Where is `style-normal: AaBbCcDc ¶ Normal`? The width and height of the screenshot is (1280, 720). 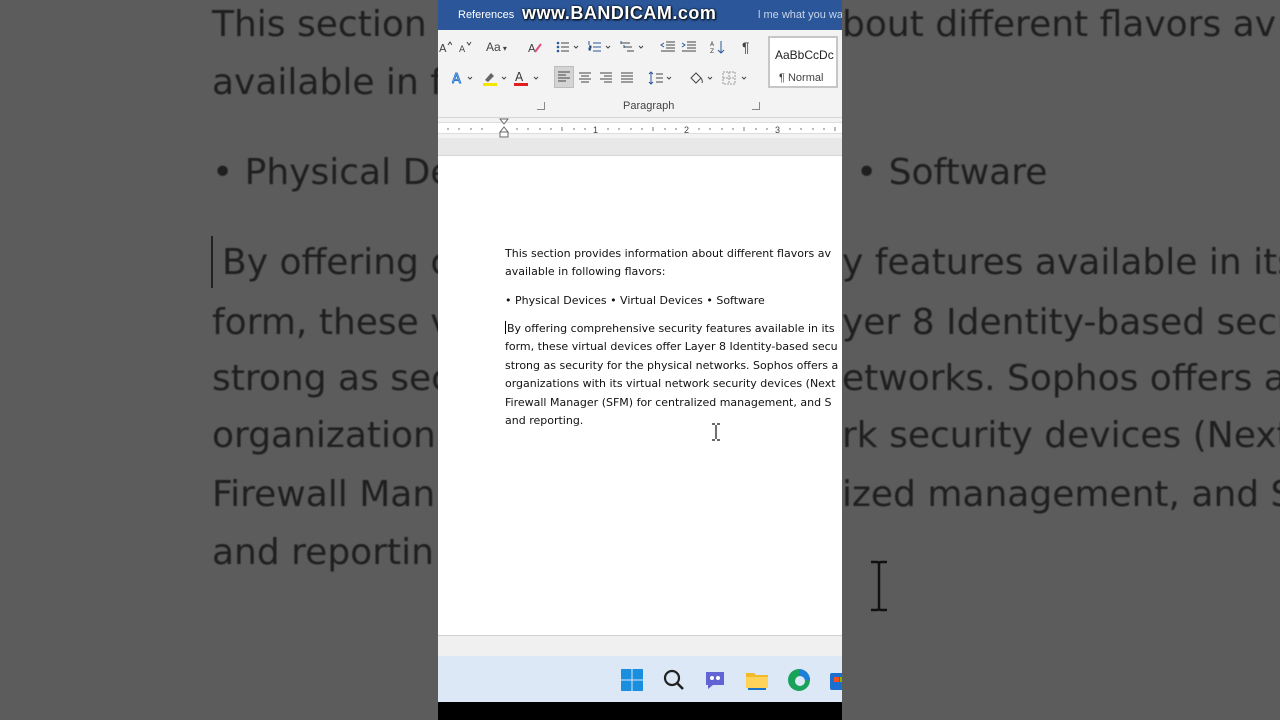
style-normal: AaBbCcDc ¶ Normal is located at coordinates (803, 62).